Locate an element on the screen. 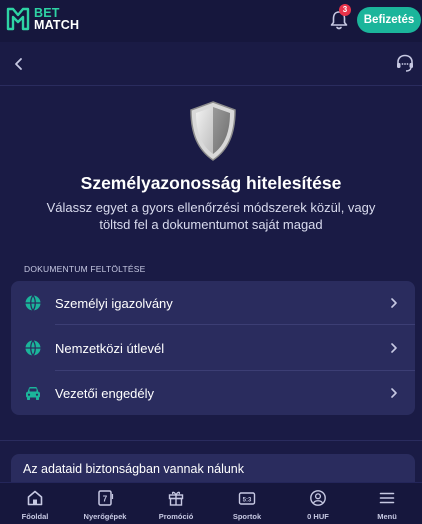 This screenshot has width=422, height=524. document-option-label: Vezetői engedély is located at coordinates (105, 393).